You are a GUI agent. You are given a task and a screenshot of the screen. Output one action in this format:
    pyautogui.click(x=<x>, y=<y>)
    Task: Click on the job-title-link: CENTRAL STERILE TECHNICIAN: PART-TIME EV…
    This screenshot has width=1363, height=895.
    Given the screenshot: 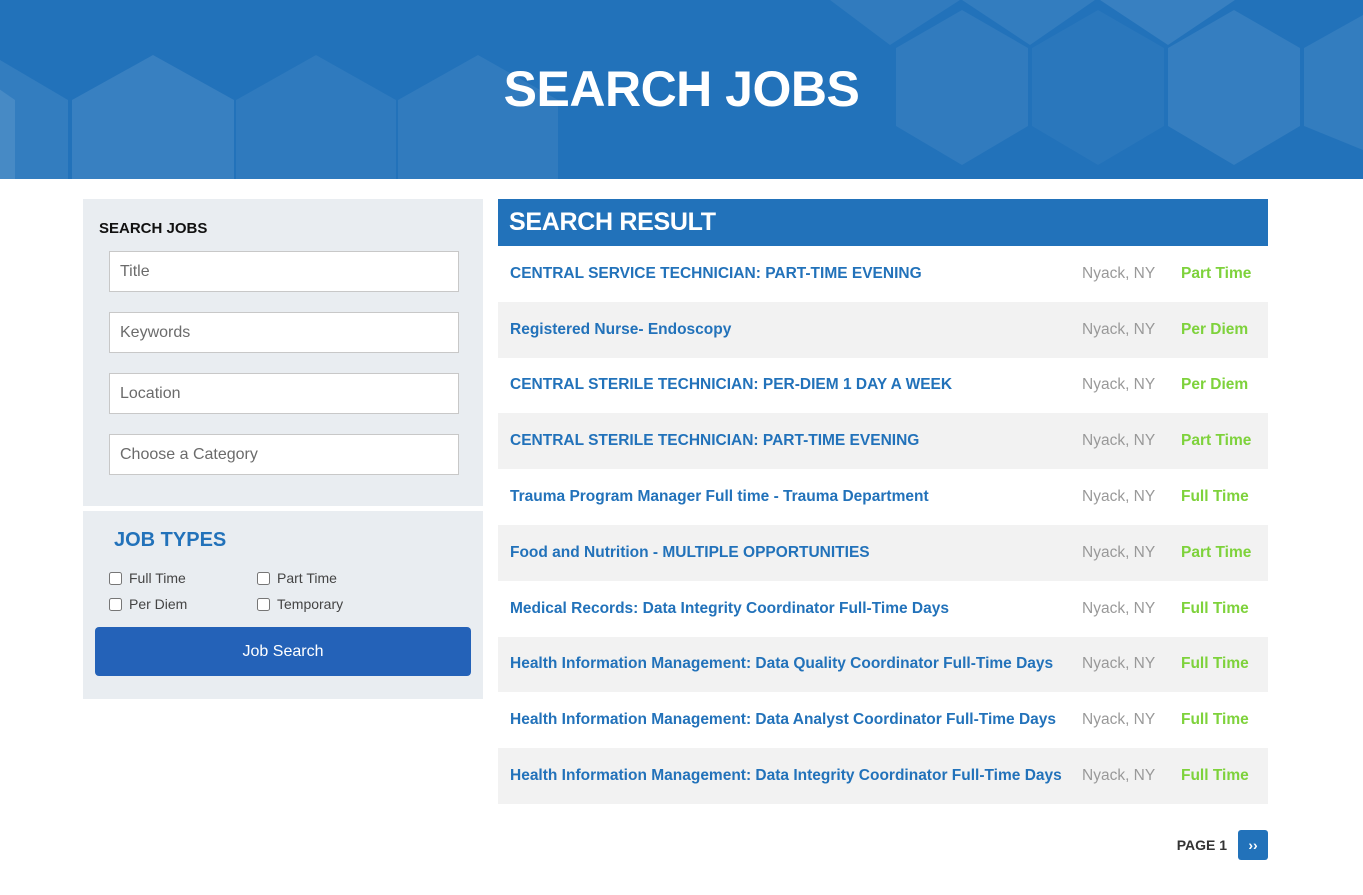 What is the action you would take?
    pyautogui.click(x=796, y=441)
    